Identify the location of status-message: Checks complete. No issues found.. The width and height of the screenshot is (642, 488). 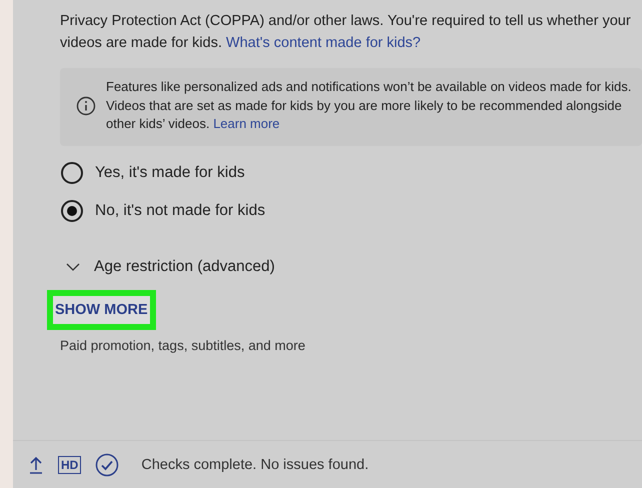
(255, 464).